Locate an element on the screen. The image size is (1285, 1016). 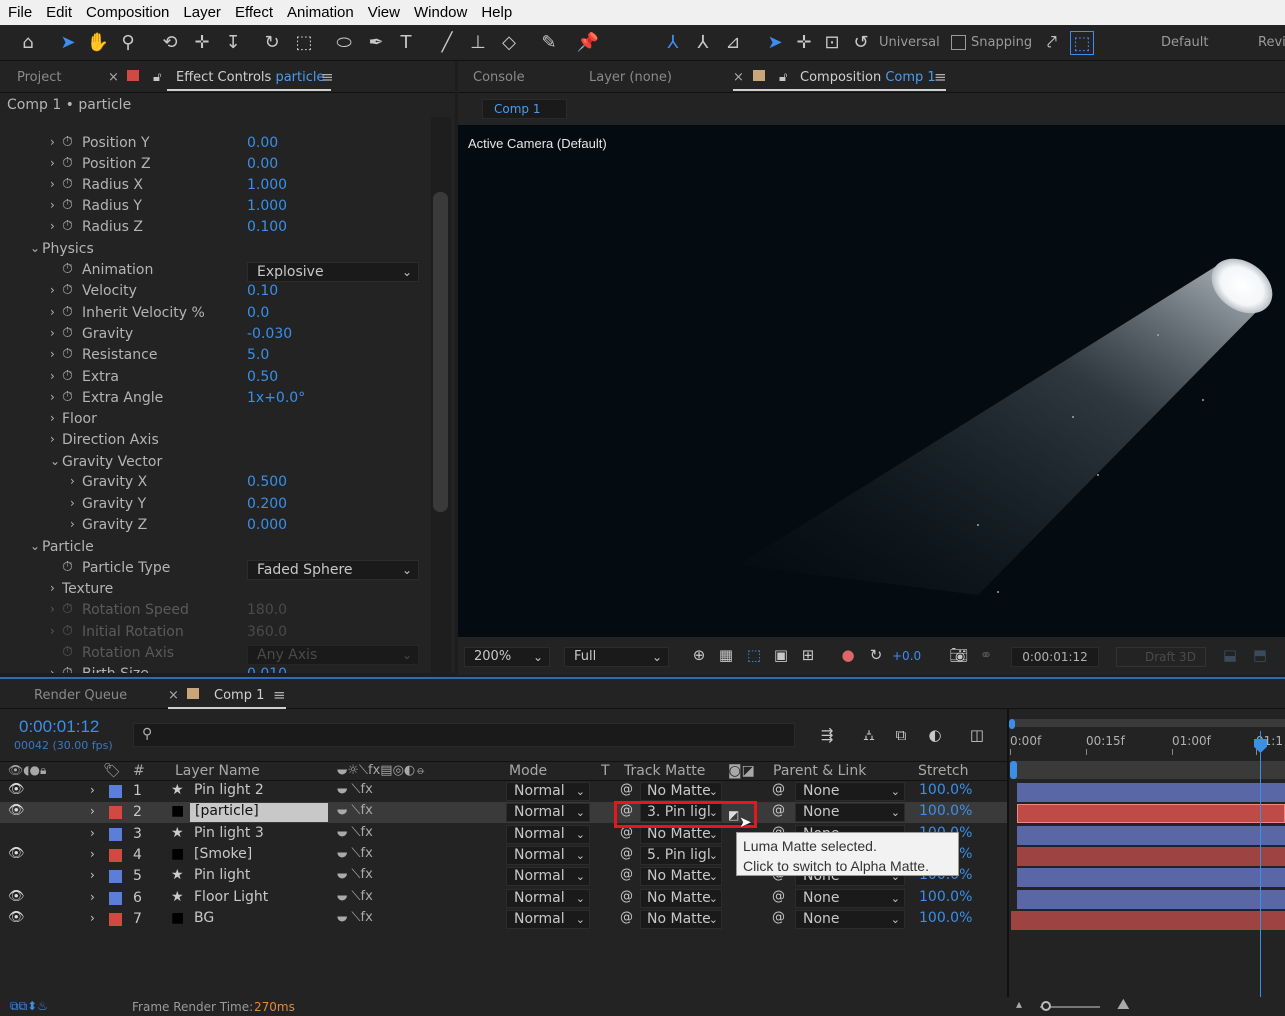
menu-view: View is located at coordinates (384, 12).